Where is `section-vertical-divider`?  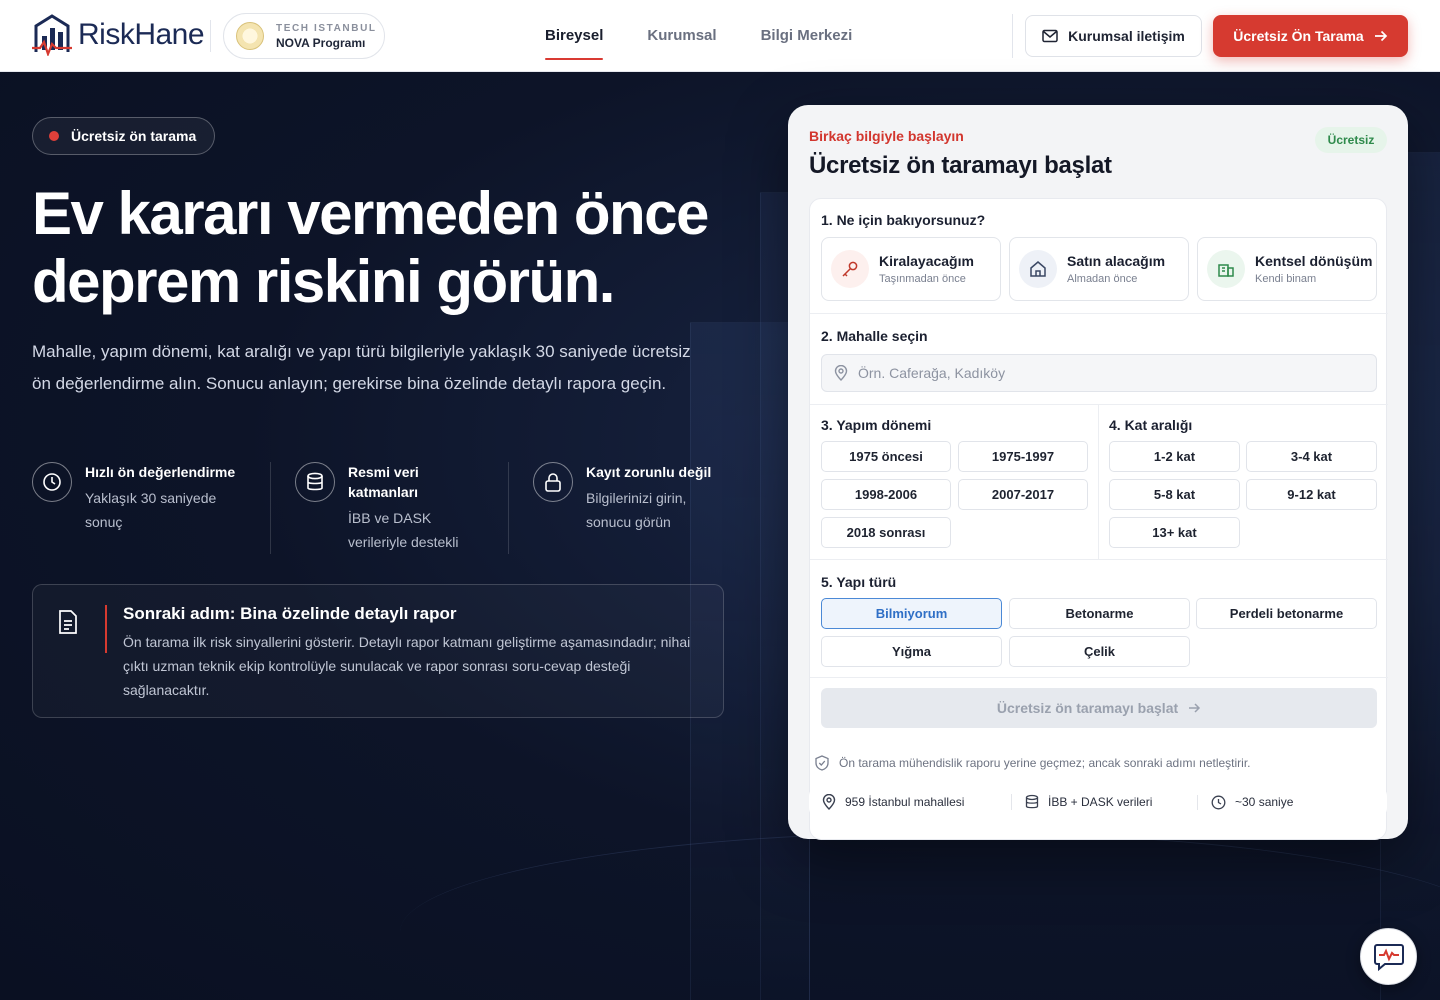 section-vertical-divider is located at coordinates (1098, 481).